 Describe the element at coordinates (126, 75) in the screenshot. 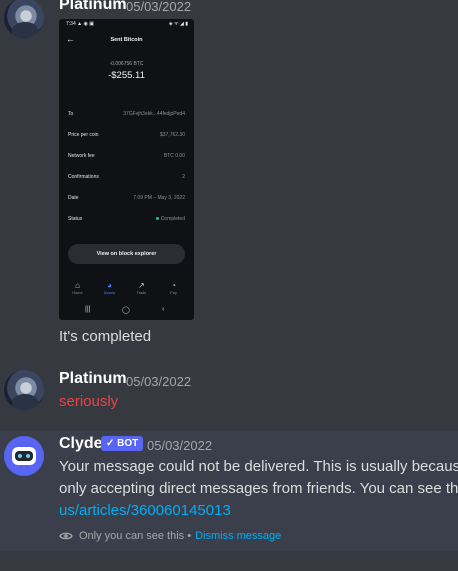

I see `amount-usd: -$255.11` at that location.